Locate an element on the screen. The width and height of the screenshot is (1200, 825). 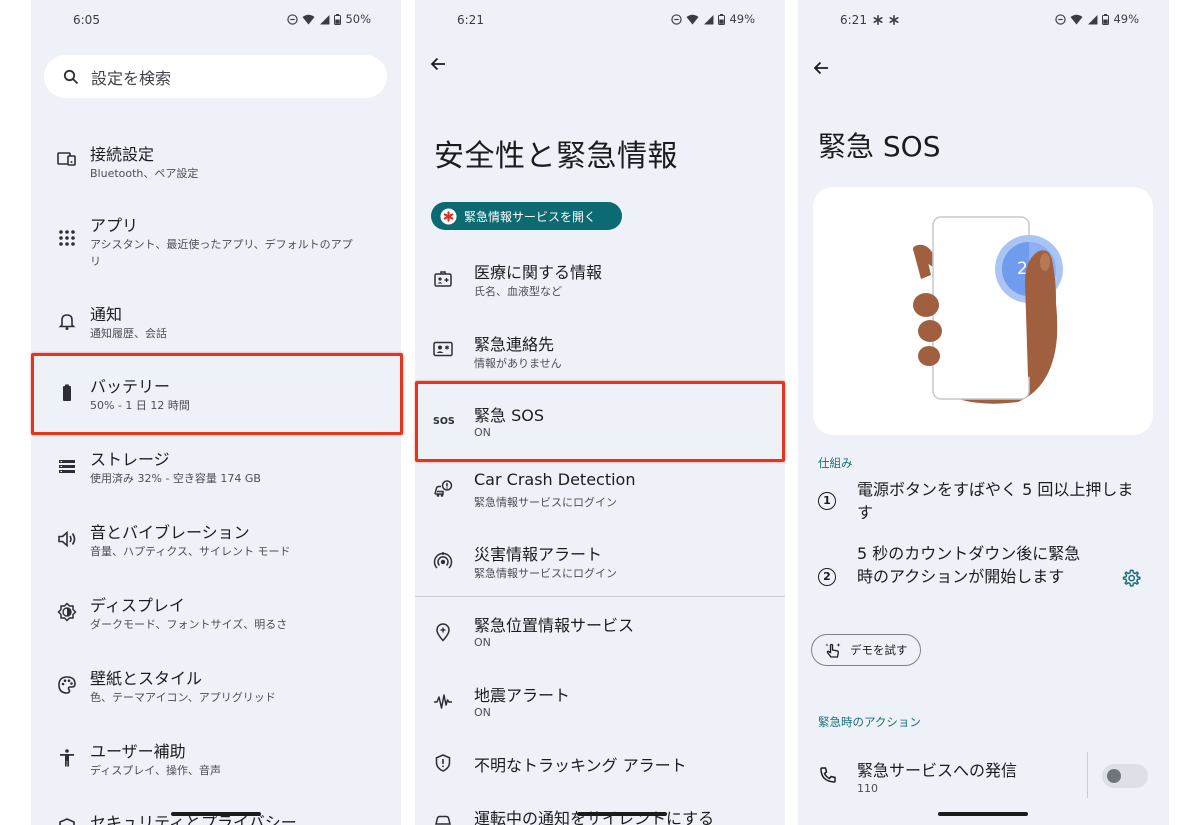
row-medical-info: 医療に関する情報 氏名、血液型など is located at coordinates (600, 281).